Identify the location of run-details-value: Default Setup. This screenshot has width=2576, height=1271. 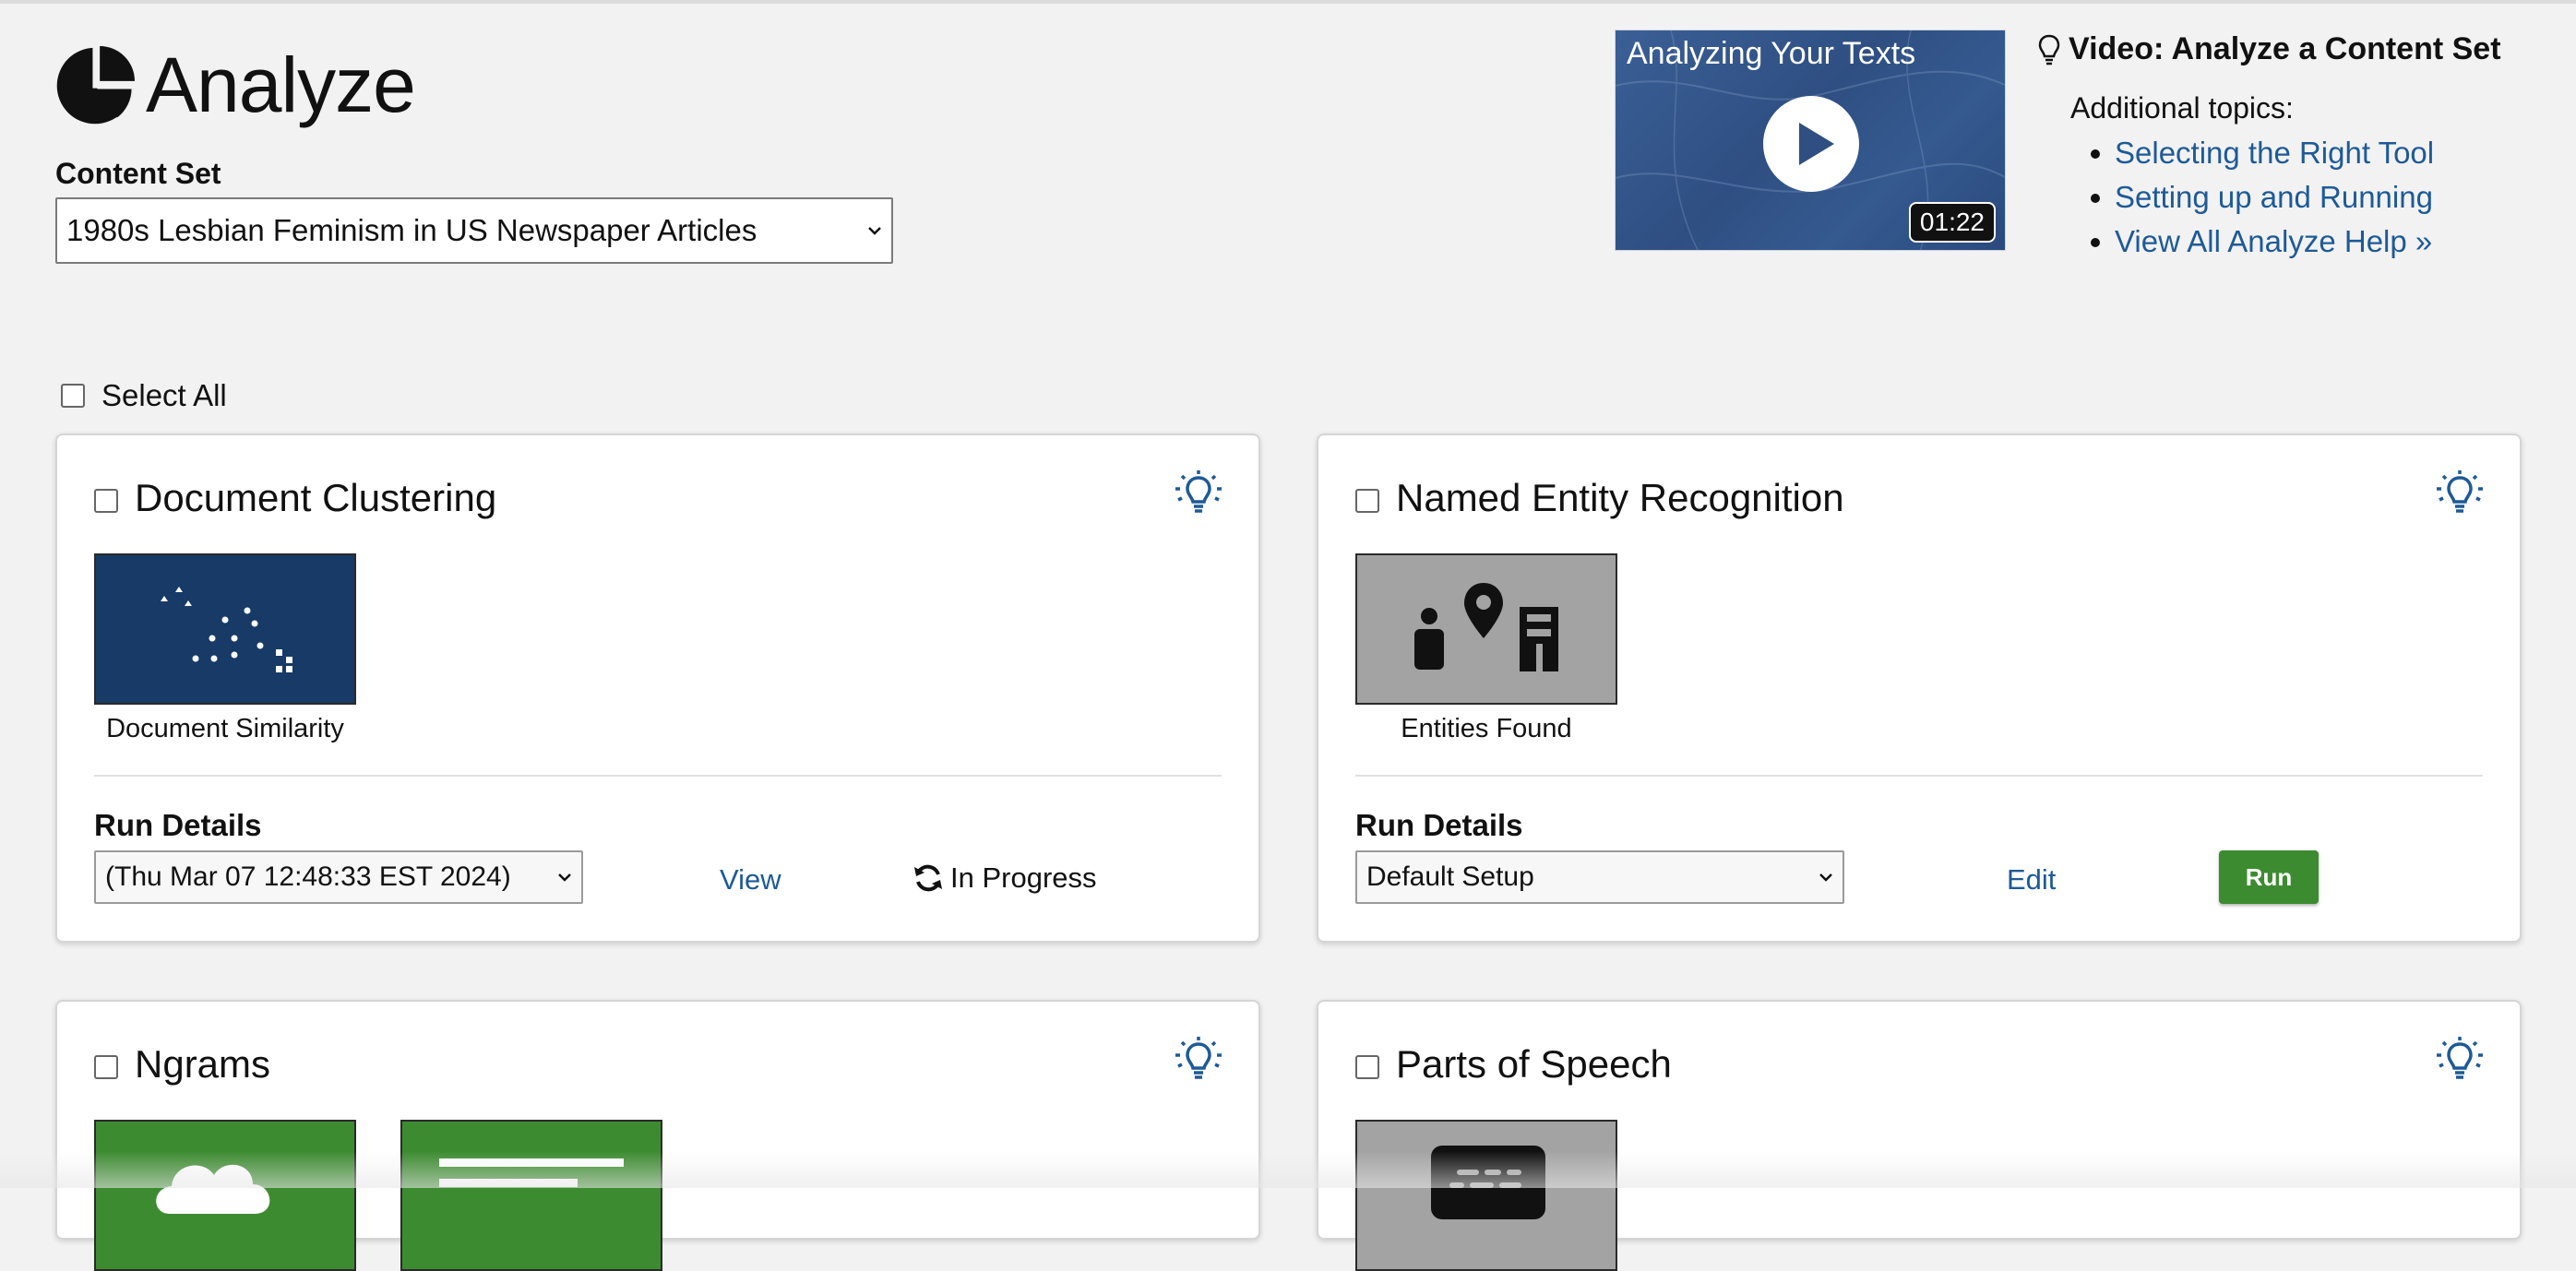
(1450, 876).